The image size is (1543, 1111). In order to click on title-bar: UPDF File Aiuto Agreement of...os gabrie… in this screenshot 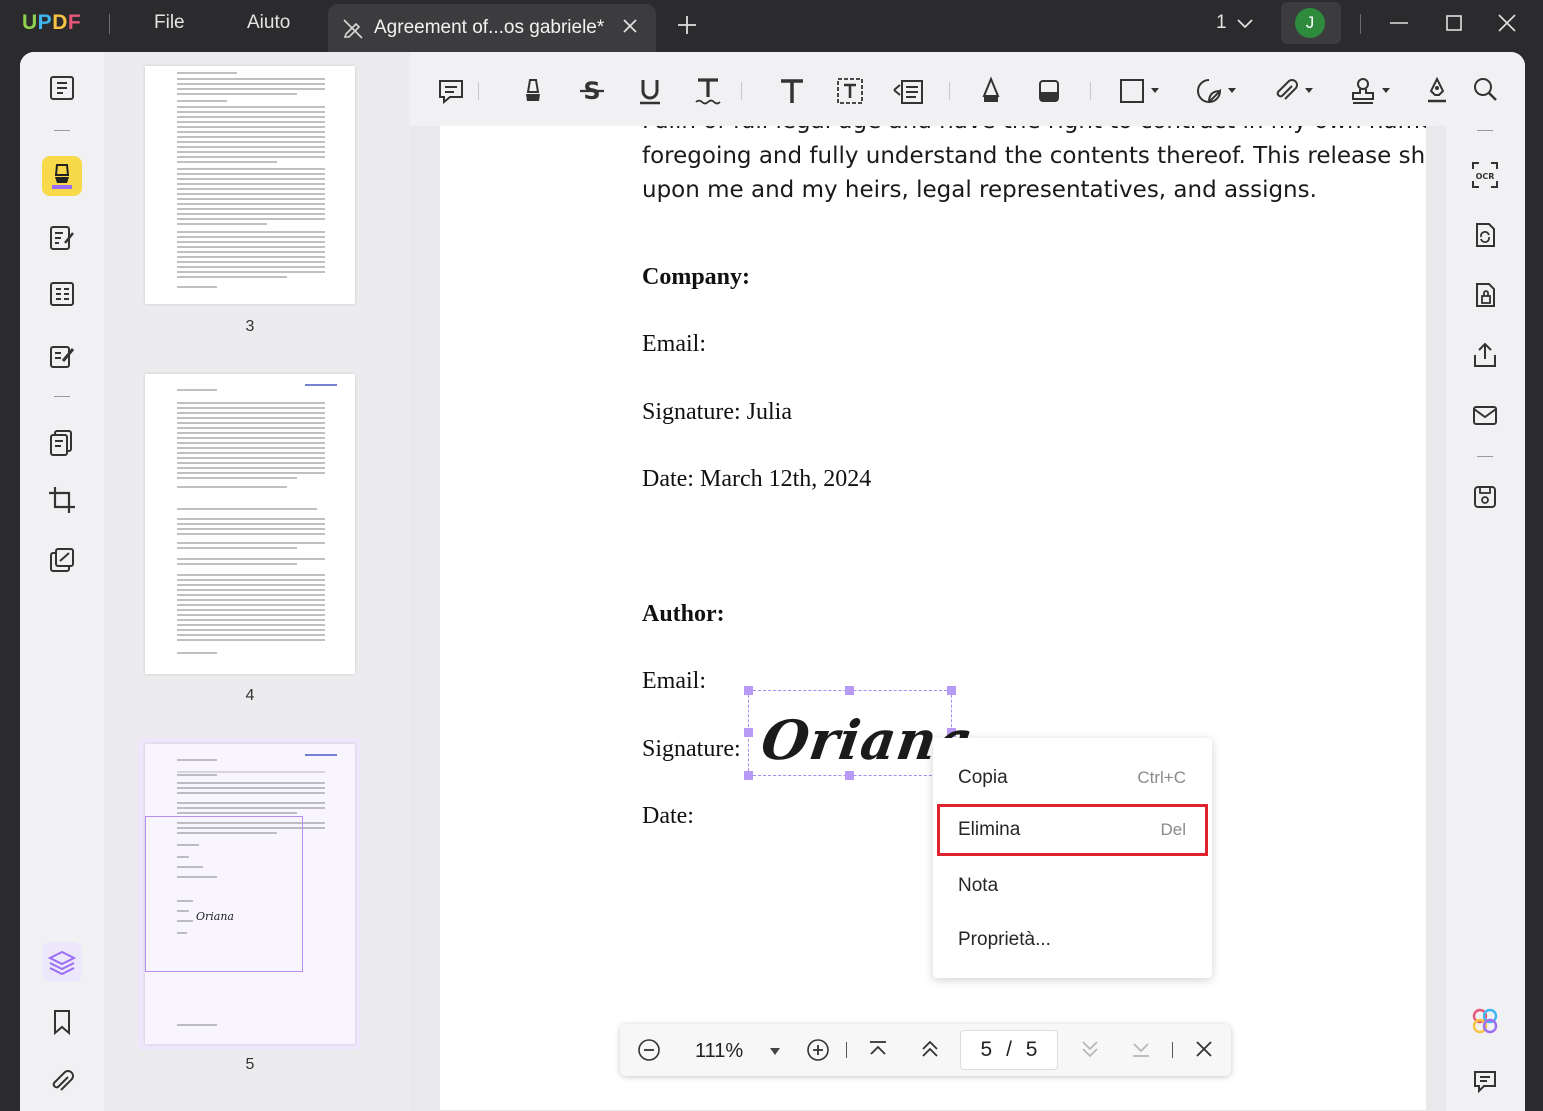, I will do `click(771, 26)`.